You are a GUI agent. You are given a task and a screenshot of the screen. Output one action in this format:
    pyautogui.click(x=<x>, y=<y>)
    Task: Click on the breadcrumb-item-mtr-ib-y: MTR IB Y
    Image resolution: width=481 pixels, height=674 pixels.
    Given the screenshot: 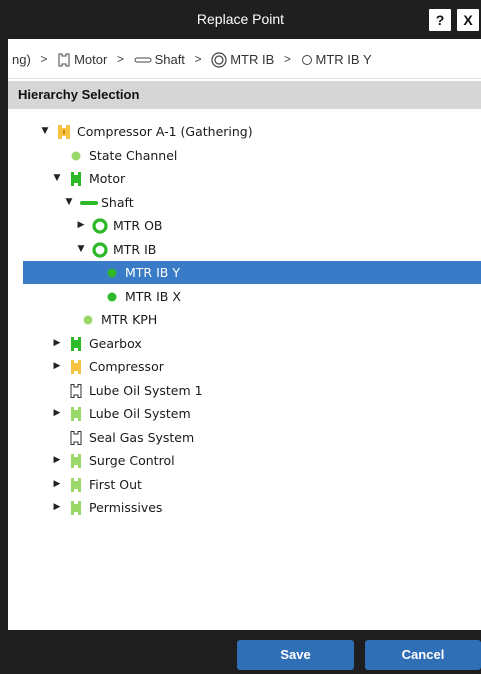 What is the action you would take?
    pyautogui.click(x=336, y=60)
    